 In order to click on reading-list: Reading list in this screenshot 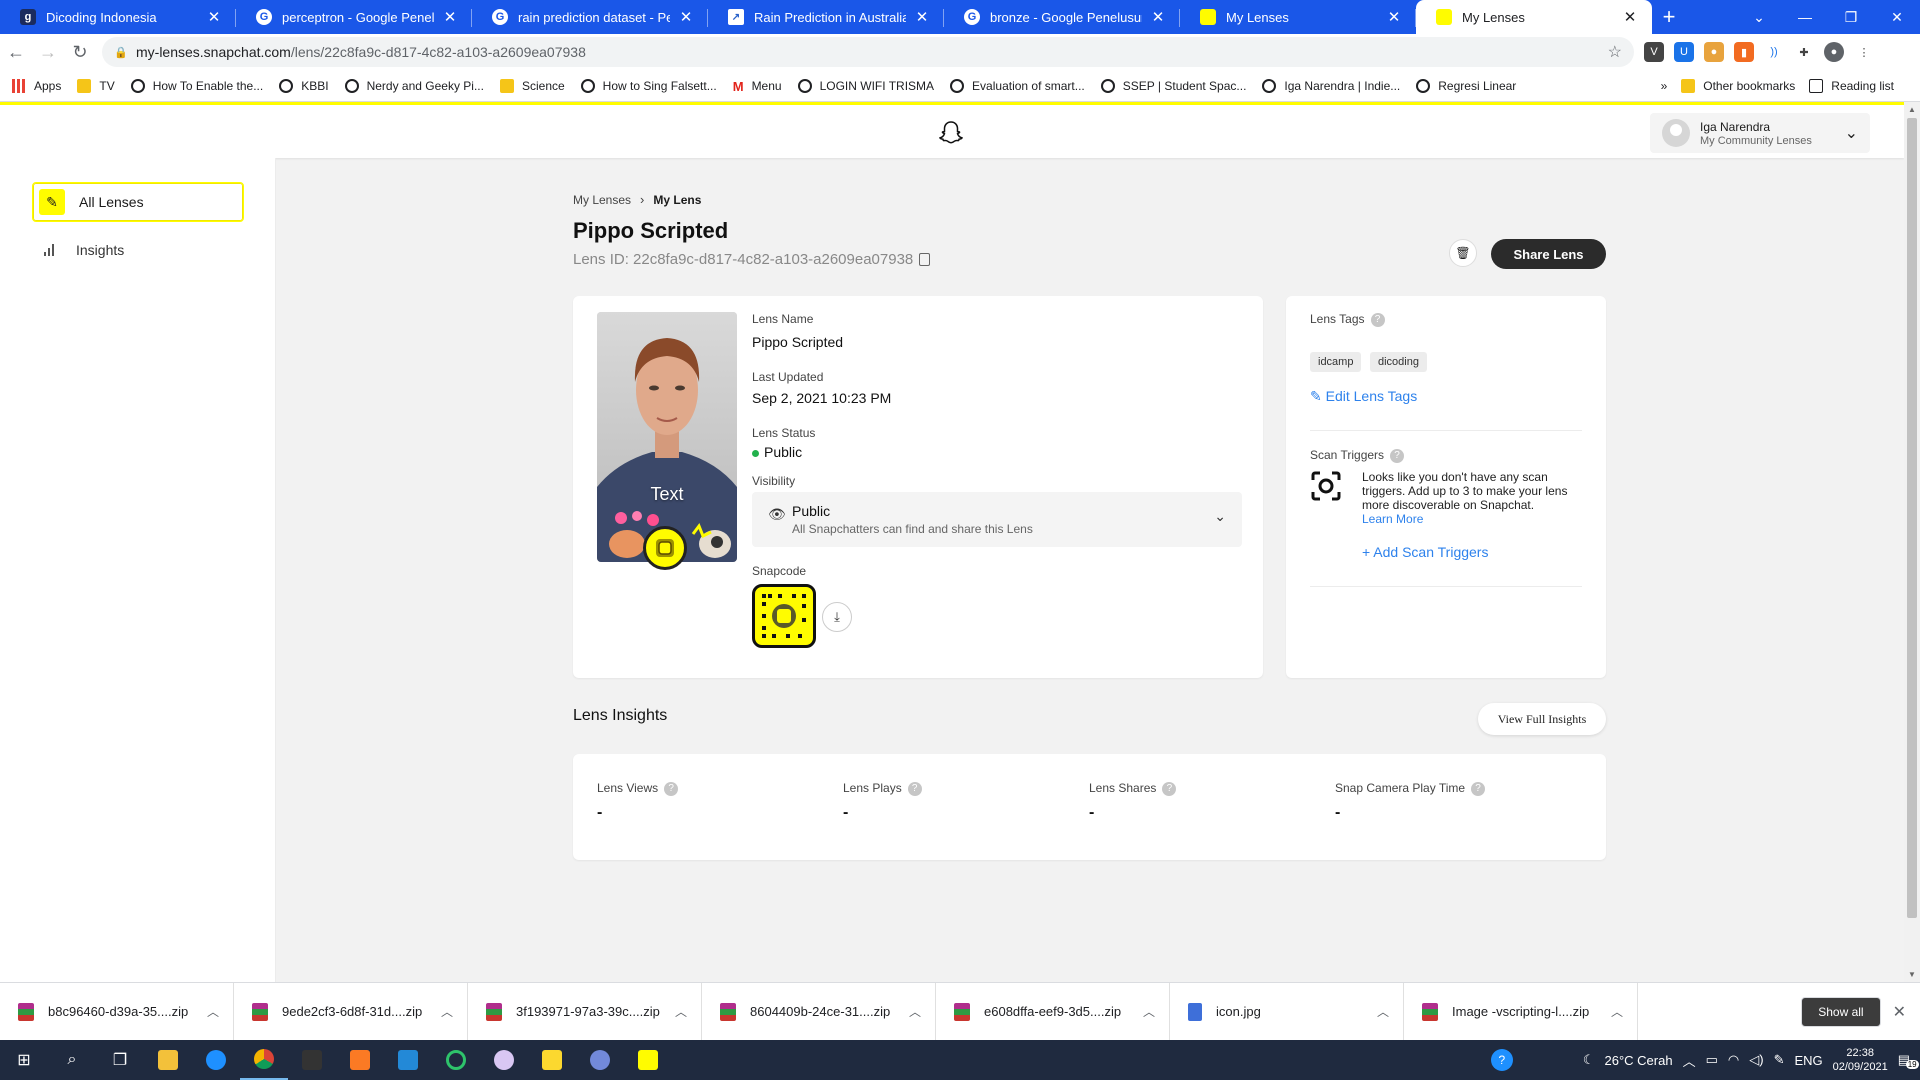, I will do `click(1851, 85)`.